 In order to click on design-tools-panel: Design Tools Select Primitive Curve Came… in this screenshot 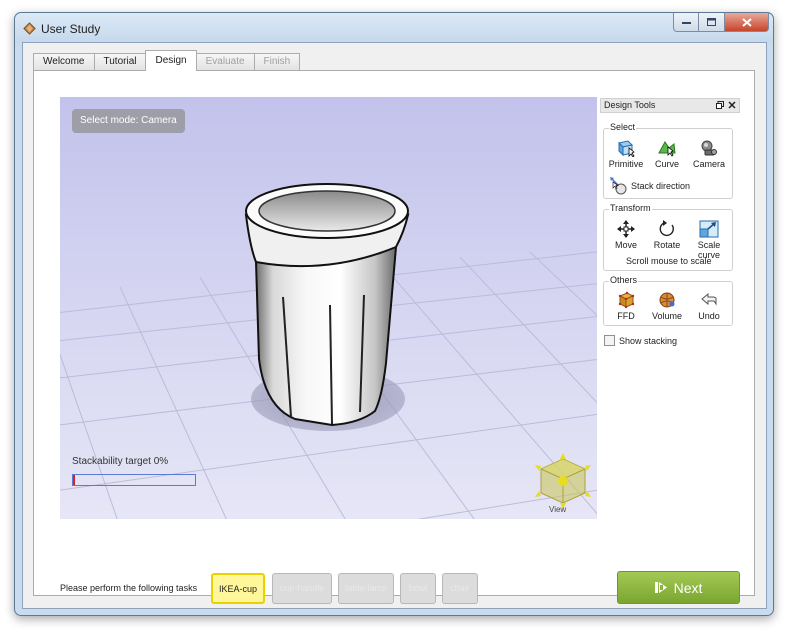, I will do `click(670, 228)`.